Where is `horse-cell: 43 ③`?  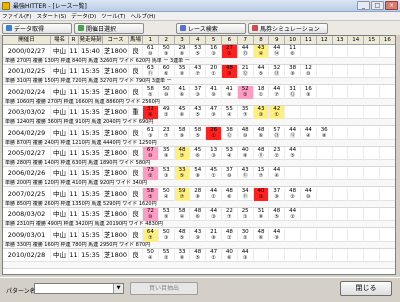 horse-cell: 43 ③ is located at coordinates (261, 113).